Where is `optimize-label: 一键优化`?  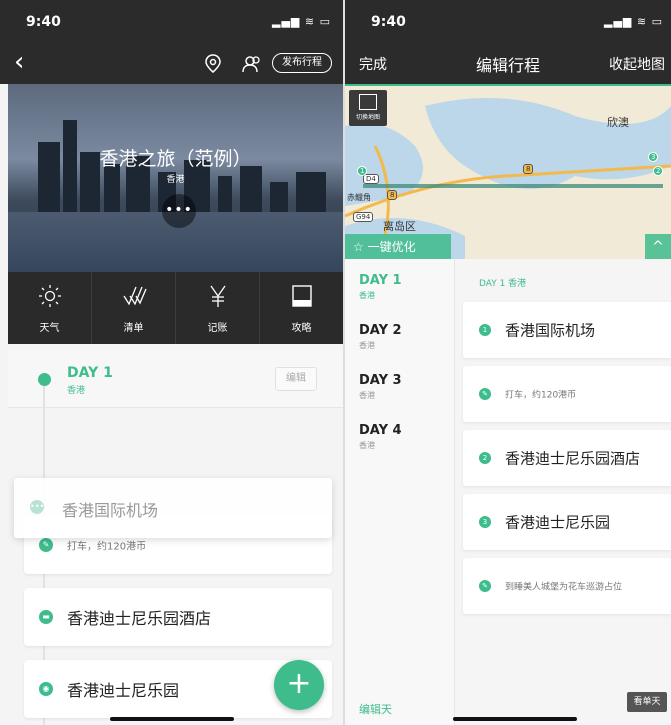
optimize-label: 一键优化 is located at coordinates (391, 247).